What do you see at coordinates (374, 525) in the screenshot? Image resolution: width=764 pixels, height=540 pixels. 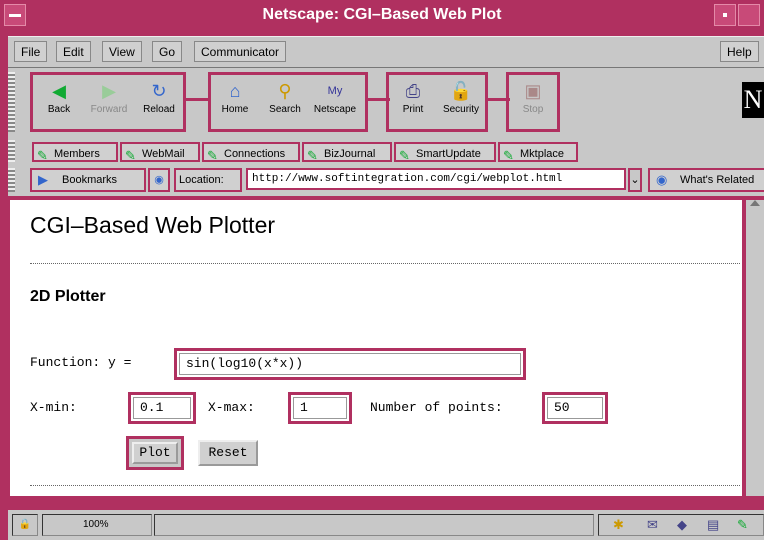 I see `status-message` at bounding box center [374, 525].